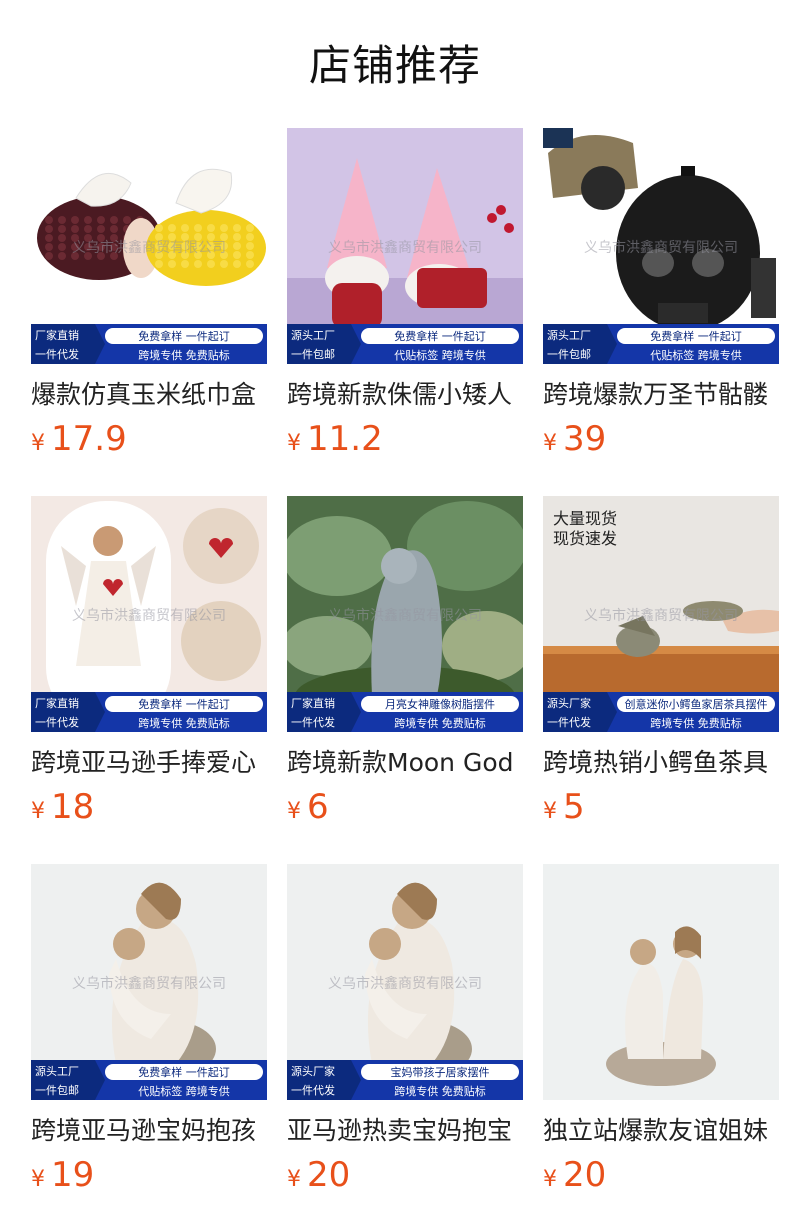 This screenshot has height=1232, width=790. I want to click on product-price: ¥19, so click(62, 1175).